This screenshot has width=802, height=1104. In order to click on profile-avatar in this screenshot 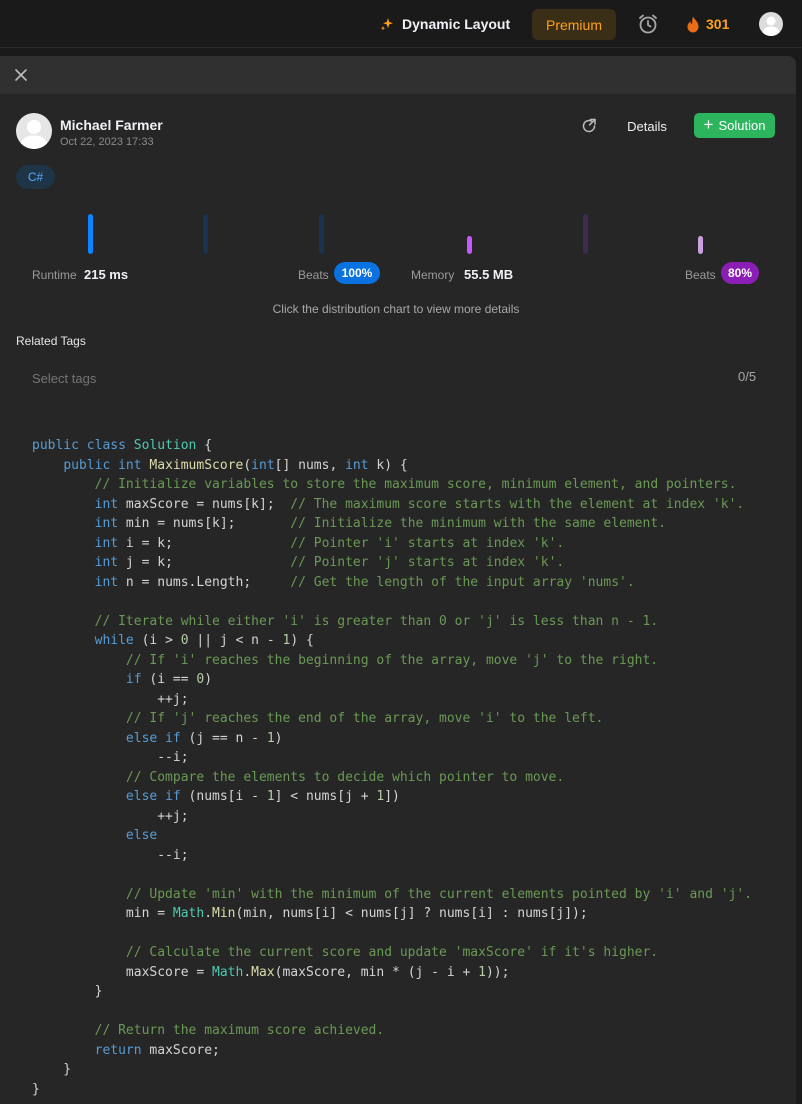, I will do `click(771, 24)`.